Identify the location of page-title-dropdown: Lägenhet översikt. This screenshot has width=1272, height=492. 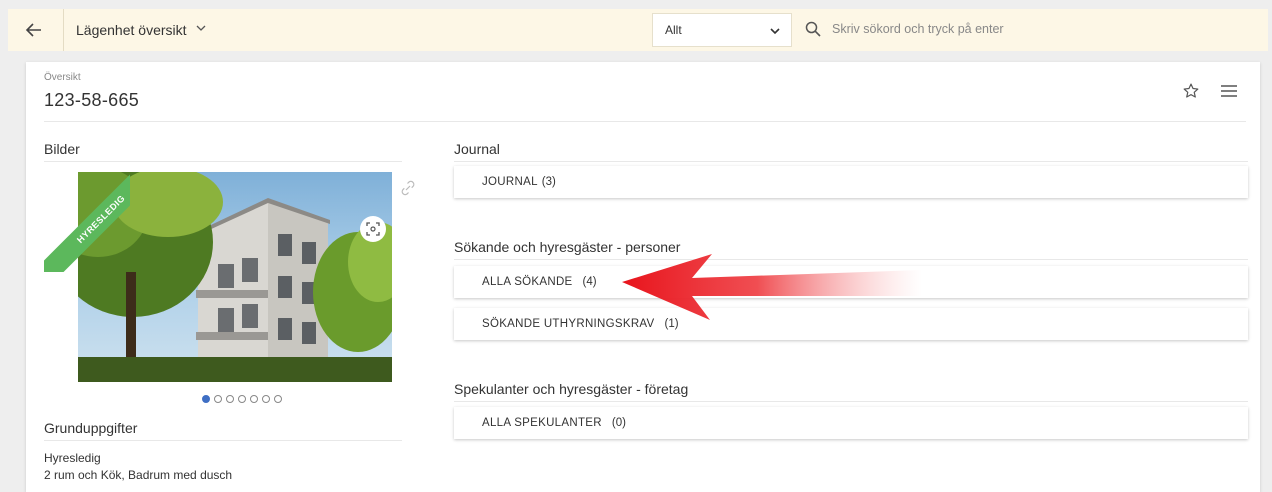
(141, 30).